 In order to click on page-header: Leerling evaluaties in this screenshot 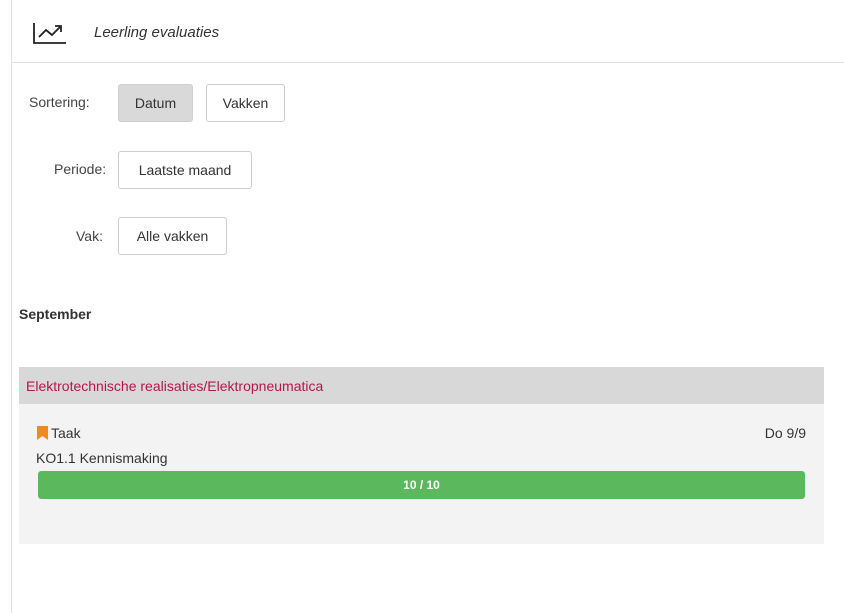, I will do `click(428, 31)`.